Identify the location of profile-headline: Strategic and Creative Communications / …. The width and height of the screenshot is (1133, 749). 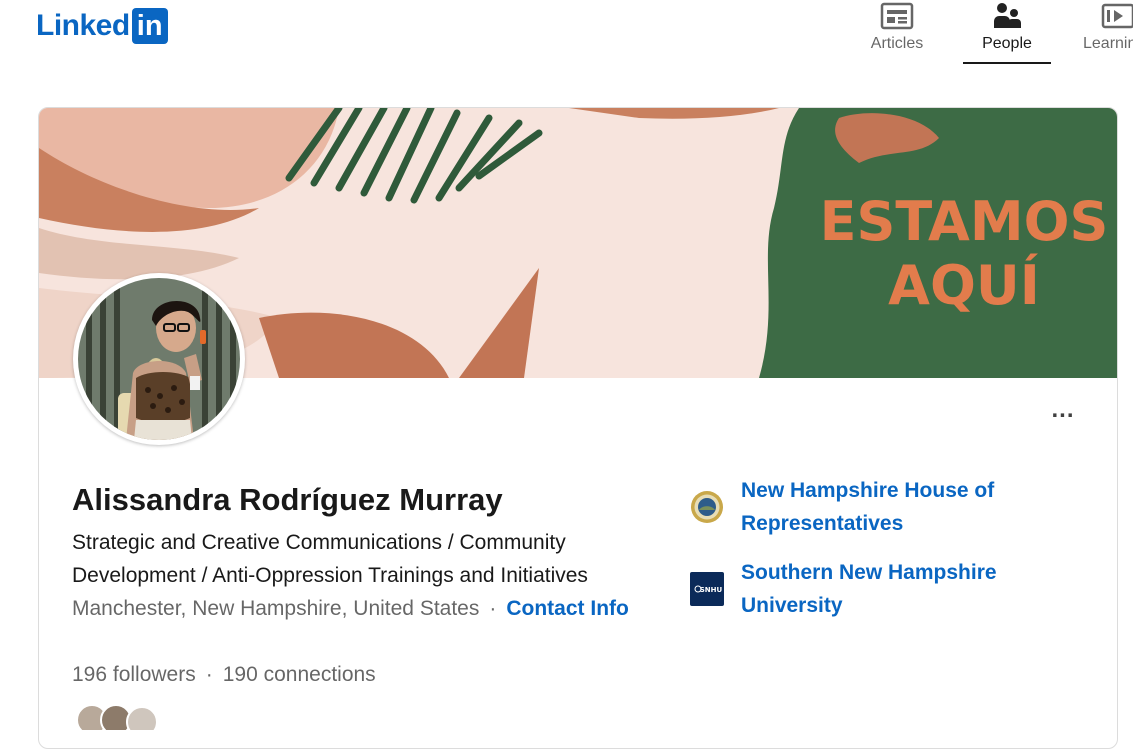
(330, 559).